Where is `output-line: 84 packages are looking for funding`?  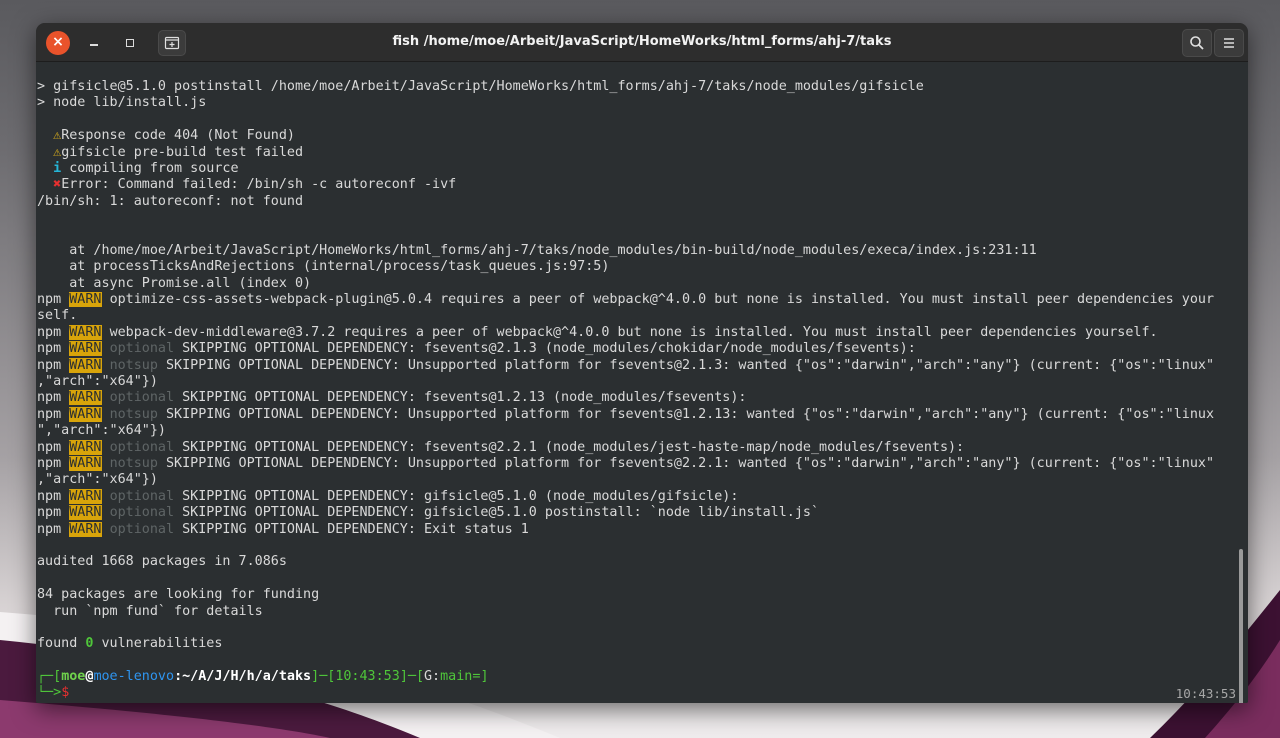 output-line: 84 packages are looking for funding is located at coordinates (178, 595).